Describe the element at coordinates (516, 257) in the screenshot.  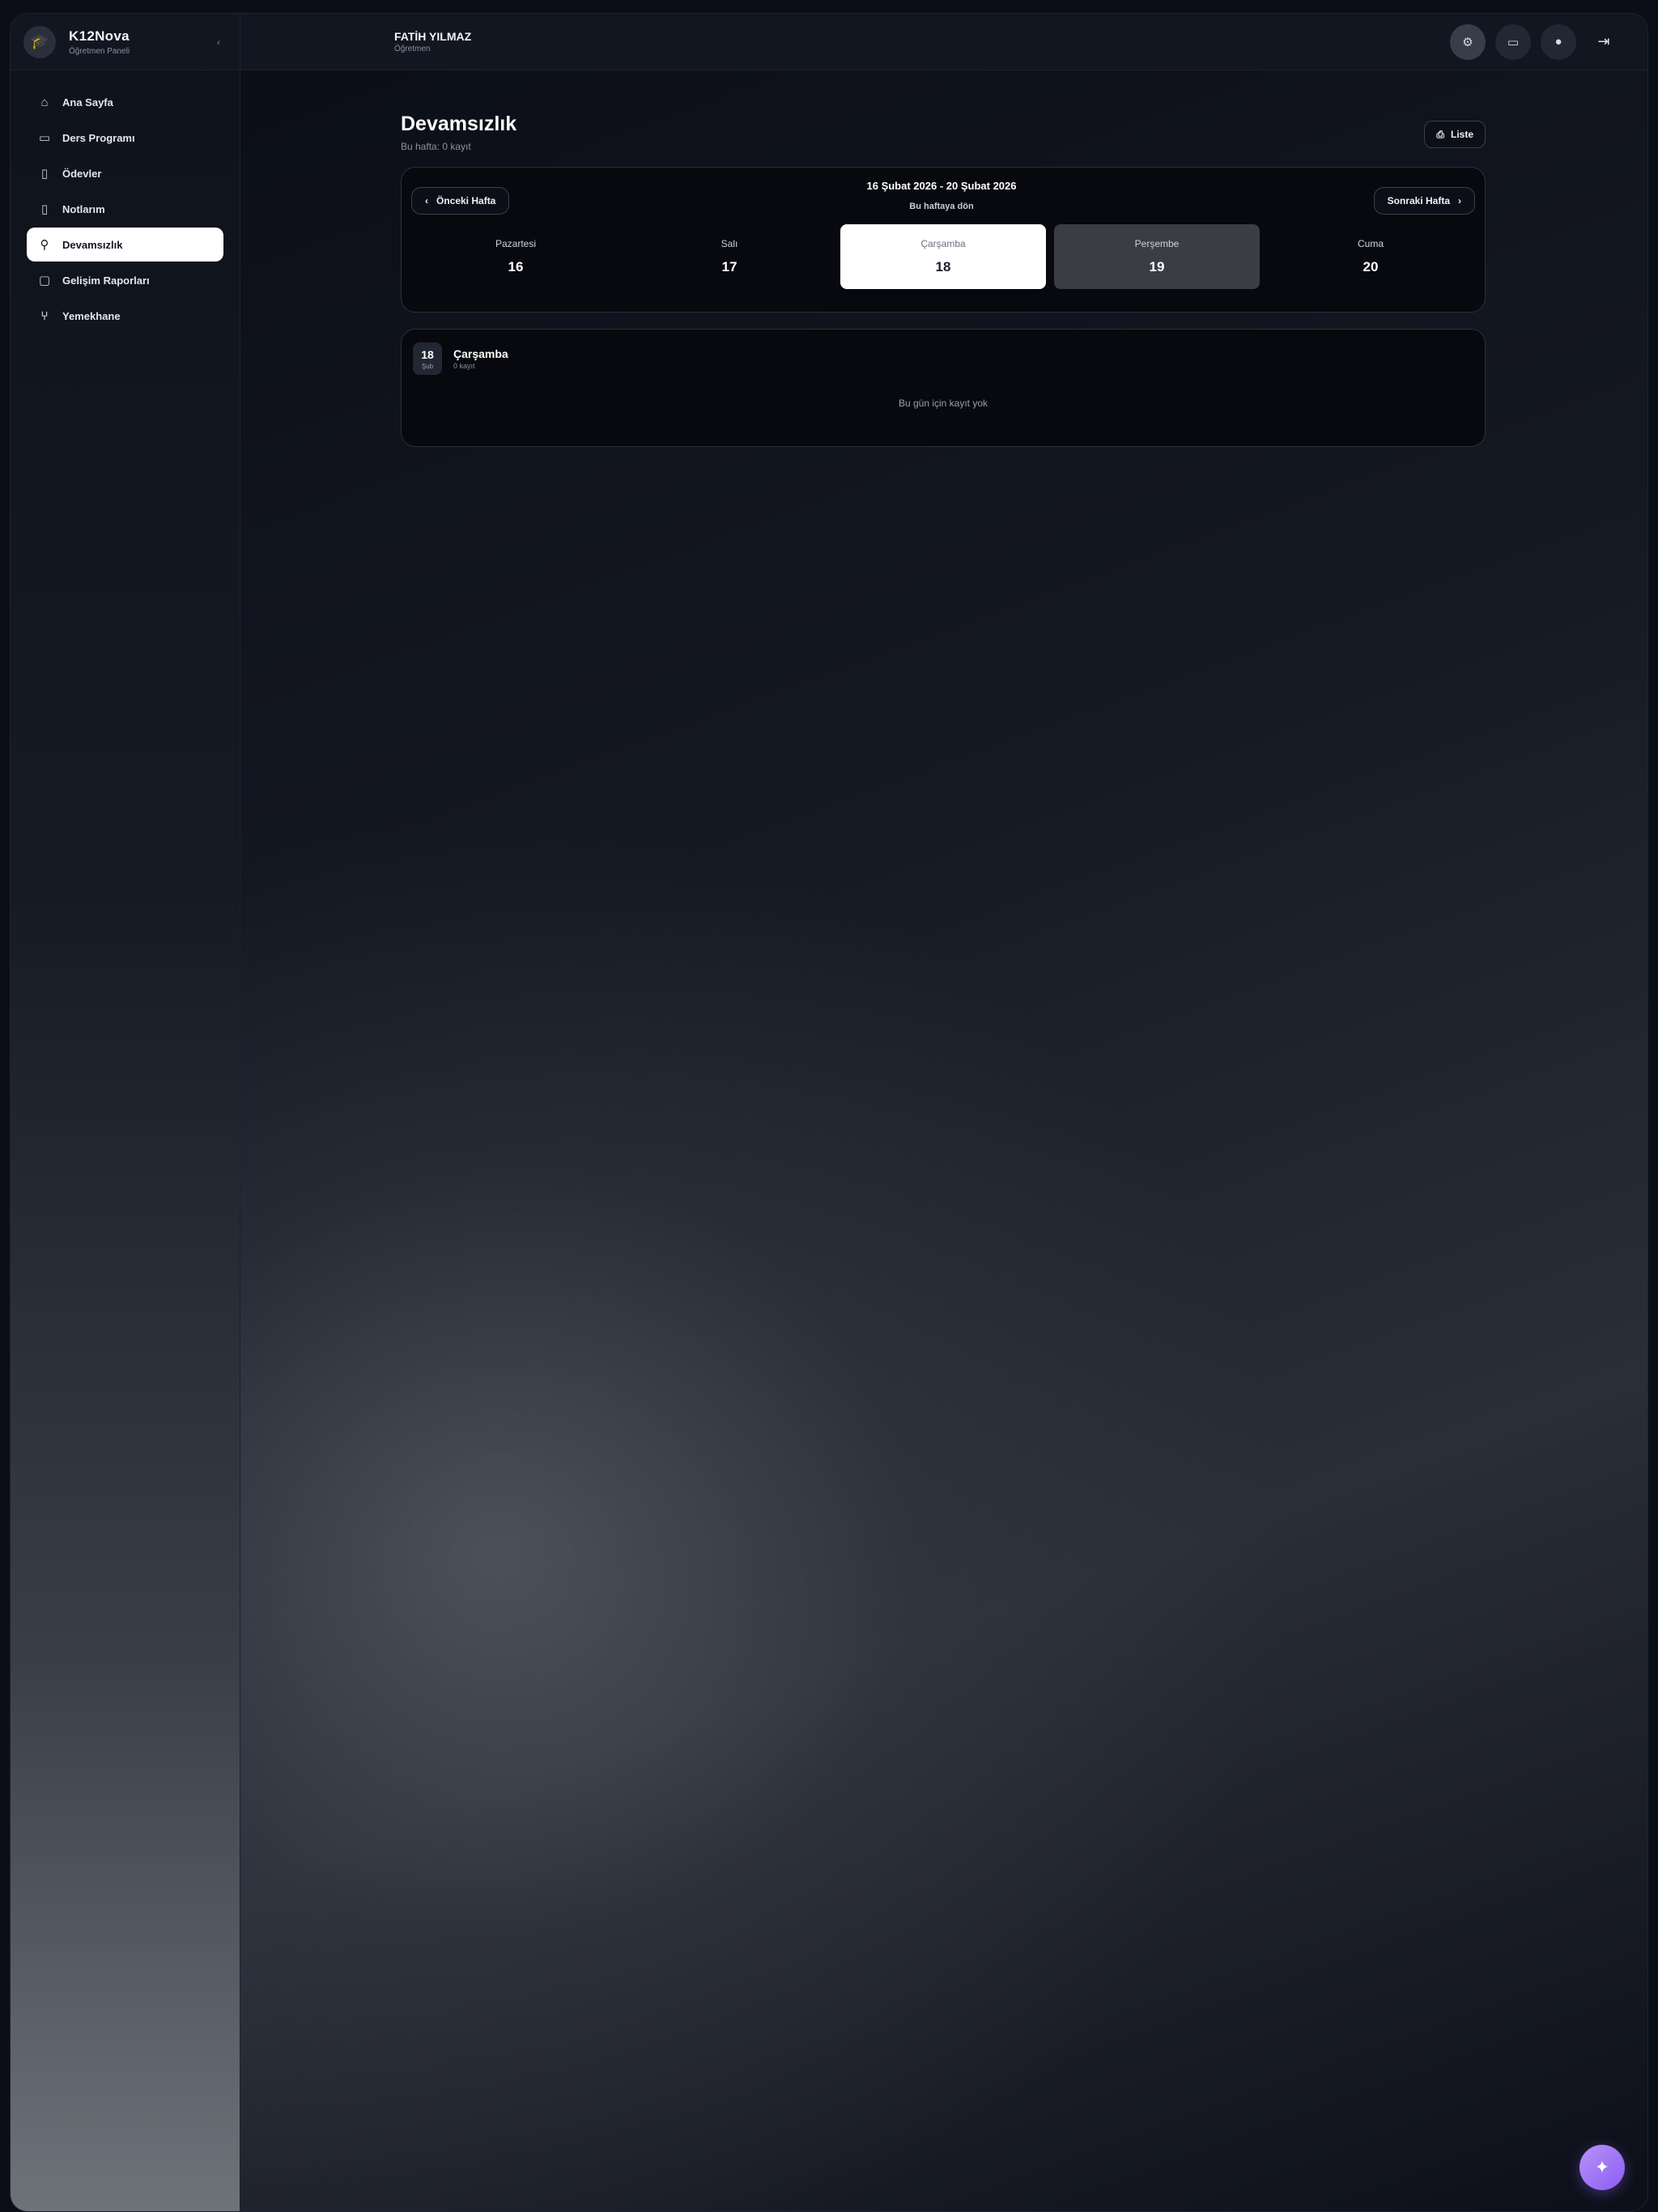
I see `day-tab-pazartesi: Pazartesi 16` at that location.